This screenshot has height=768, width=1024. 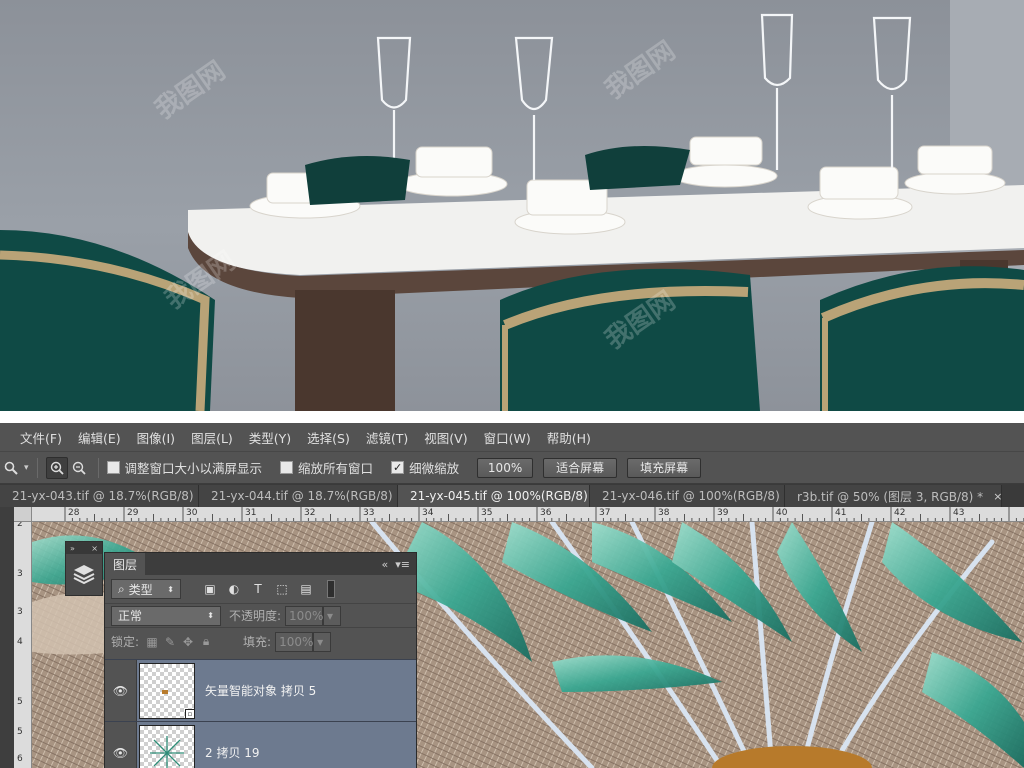 What do you see at coordinates (167, 690) in the screenshot?
I see `layer-thumbnail: ▫` at bounding box center [167, 690].